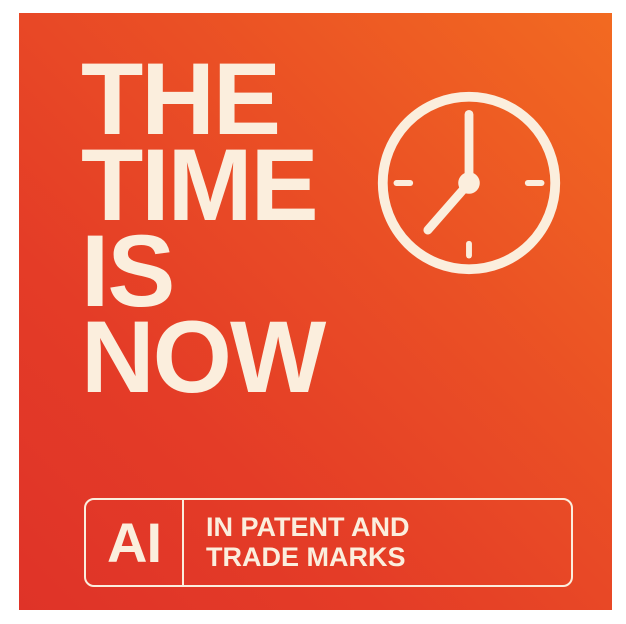  Describe the element at coordinates (308, 527) in the screenshot. I see `tag-line-1: IN PATENT AND` at that location.